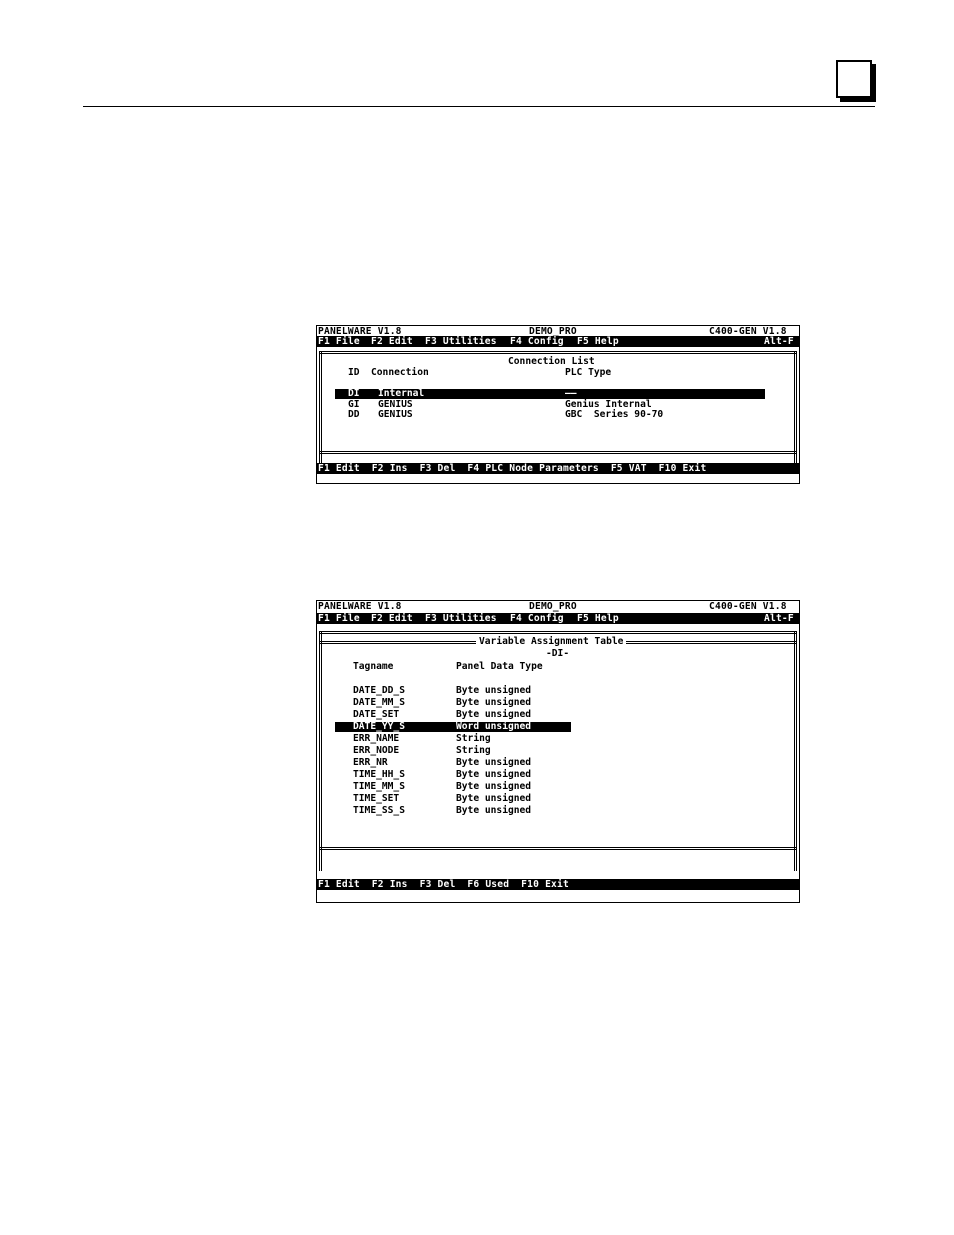  Describe the element at coordinates (376, 798) in the screenshot. I see `tag-name: TIME_SET` at that location.